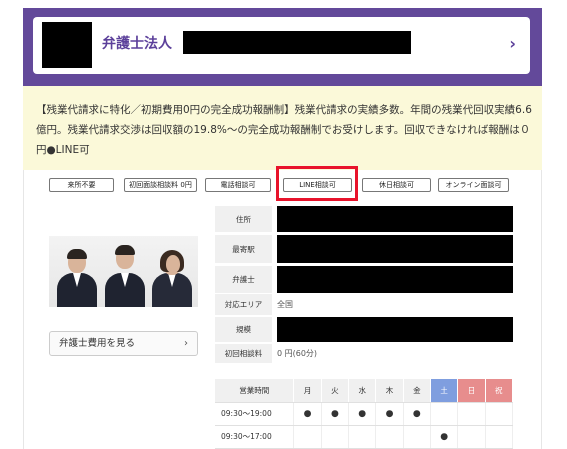 This screenshot has height=449, width=567. I want to click on schedule-header-sun: 日, so click(471, 391).